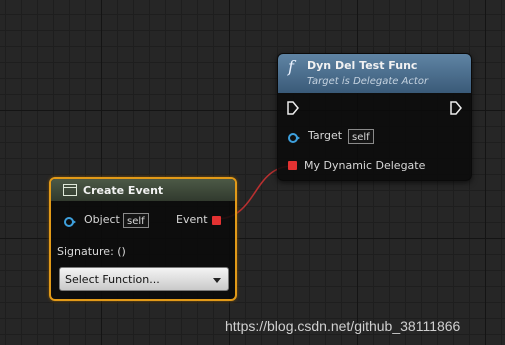 This screenshot has width=505, height=345. What do you see at coordinates (136, 220) in the screenshot?
I see `object-default-value: self` at bounding box center [136, 220].